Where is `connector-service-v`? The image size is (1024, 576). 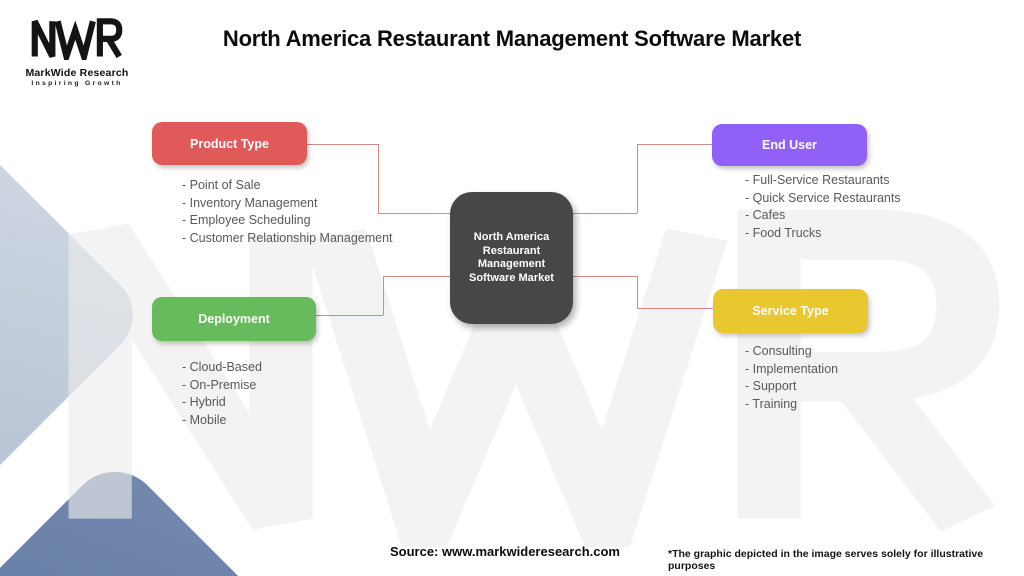 connector-service-v is located at coordinates (637, 292).